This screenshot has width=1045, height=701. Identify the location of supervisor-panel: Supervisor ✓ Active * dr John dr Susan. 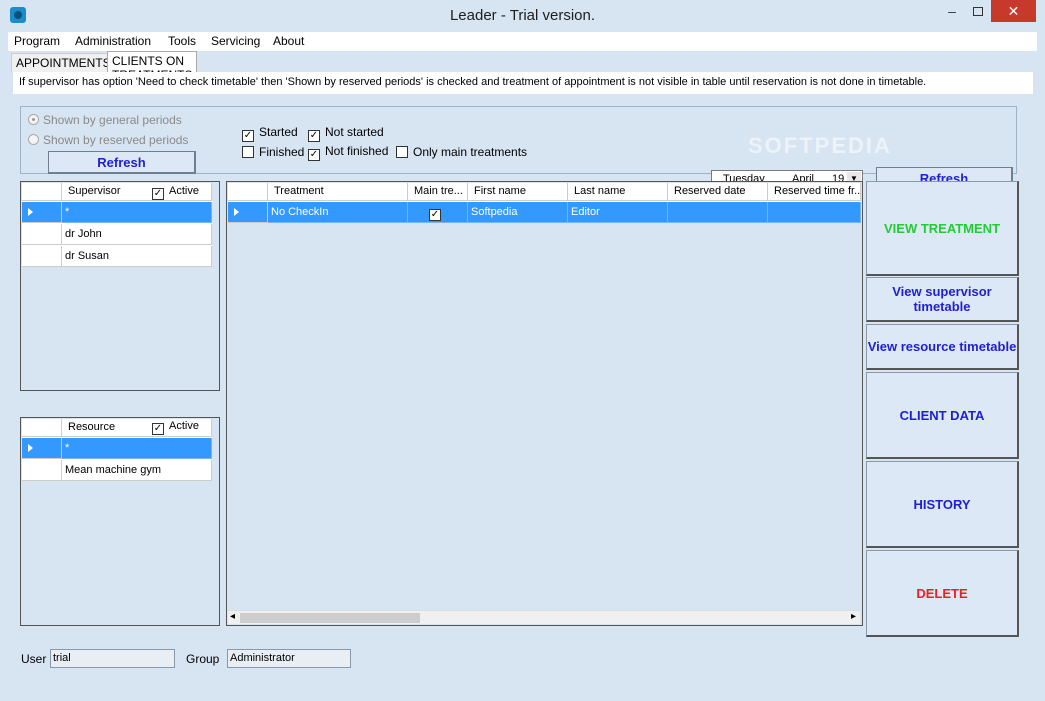
(120, 286).